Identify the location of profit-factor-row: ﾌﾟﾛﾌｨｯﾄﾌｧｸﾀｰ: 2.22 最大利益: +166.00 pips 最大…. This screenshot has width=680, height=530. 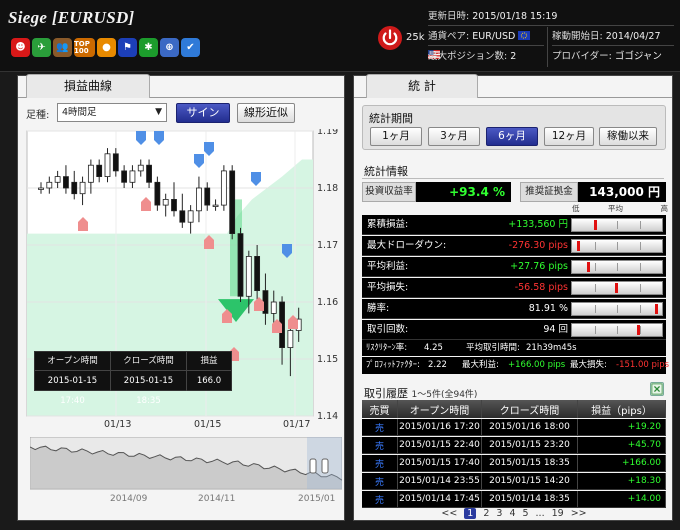
(515, 365).